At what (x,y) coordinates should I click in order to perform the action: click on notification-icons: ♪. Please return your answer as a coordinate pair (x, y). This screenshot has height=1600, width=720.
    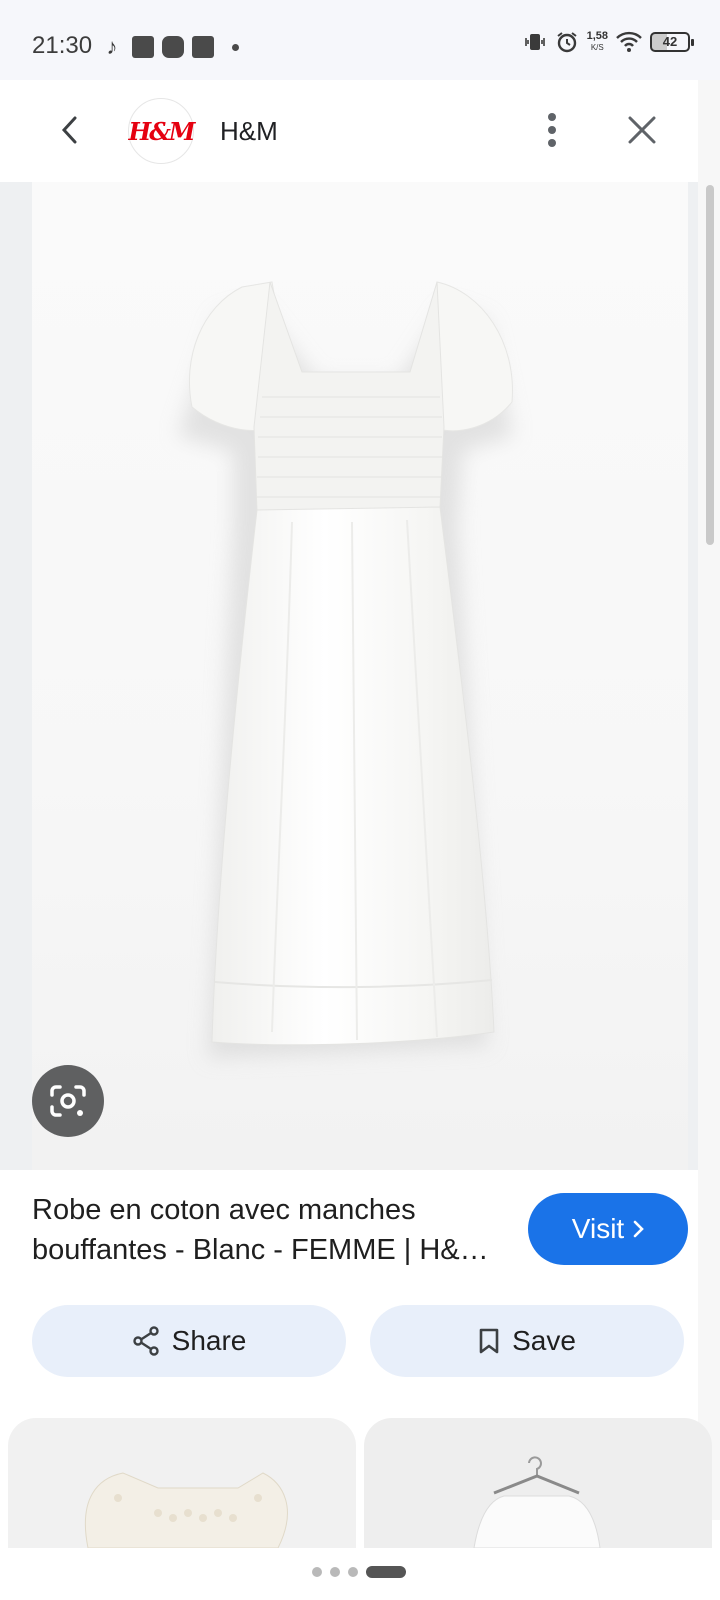
    Looking at the image, I should click on (169, 47).